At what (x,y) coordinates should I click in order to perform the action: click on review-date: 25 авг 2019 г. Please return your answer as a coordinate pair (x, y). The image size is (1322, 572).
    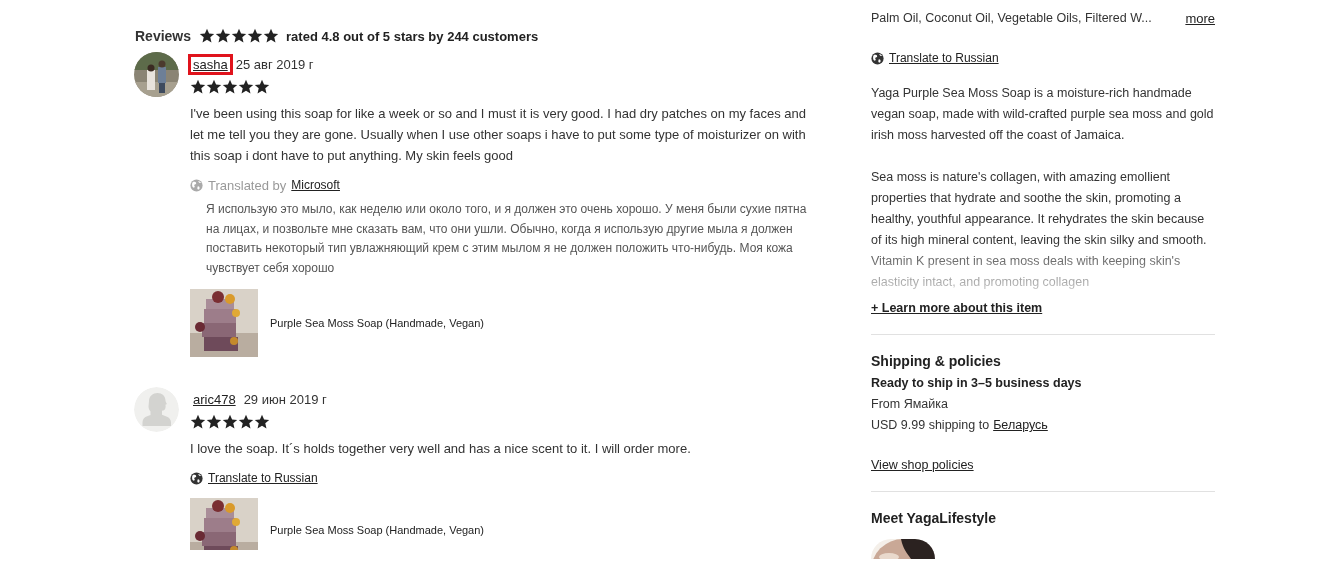
    Looking at the image, I should click on (274, 64).